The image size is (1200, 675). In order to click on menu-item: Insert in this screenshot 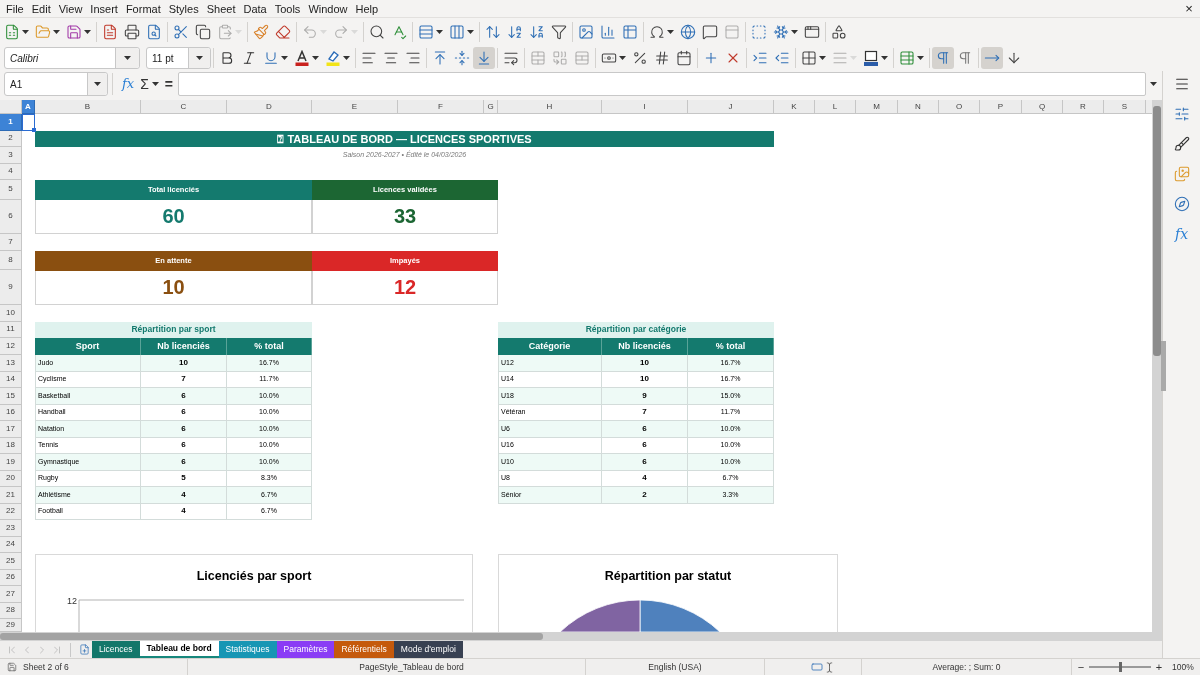, I will do `click(104, 8)`.